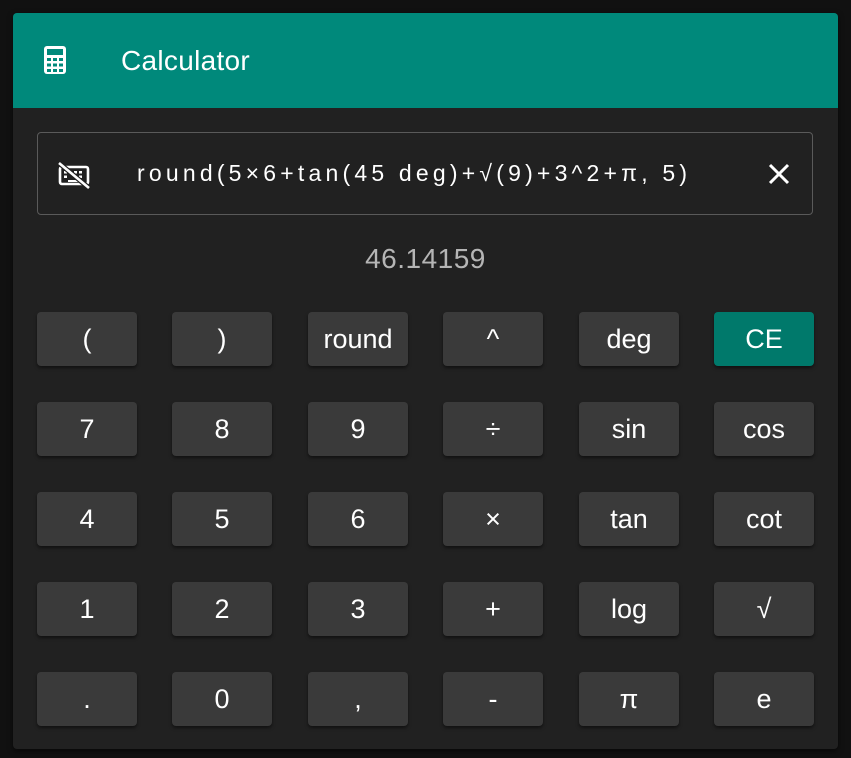  Describe the element at coordinates (222, 699) in the screenshot. I see `digit-0-key: 0` at that location.